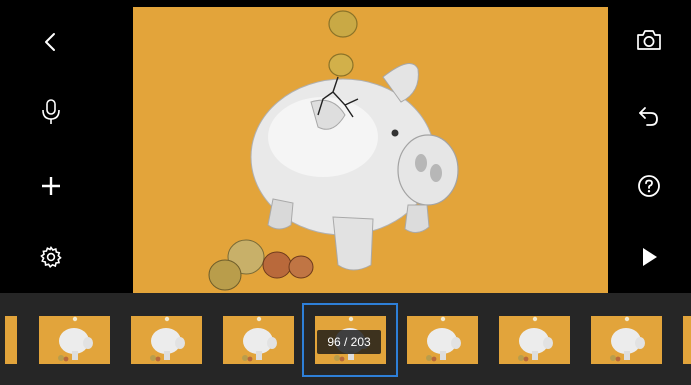 The height and width of the screenshot is (385, 691). I want to click on camera-button, so click(649, 40).